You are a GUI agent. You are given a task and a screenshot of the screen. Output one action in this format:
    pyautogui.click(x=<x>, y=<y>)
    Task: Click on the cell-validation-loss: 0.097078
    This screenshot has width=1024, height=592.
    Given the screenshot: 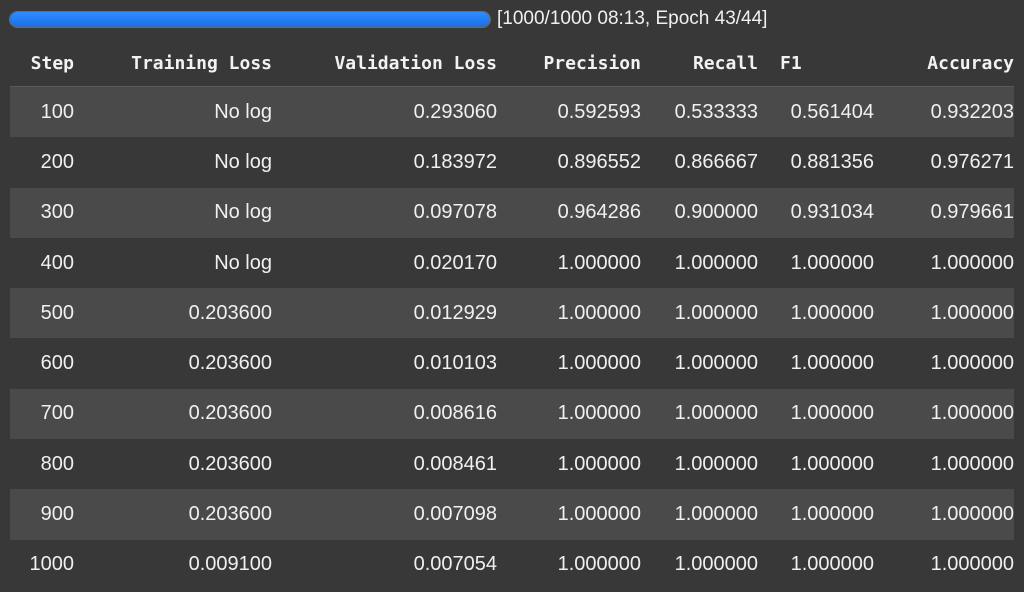 What is the action you would take?
    pyautogui.click(x=384, y=212)
    